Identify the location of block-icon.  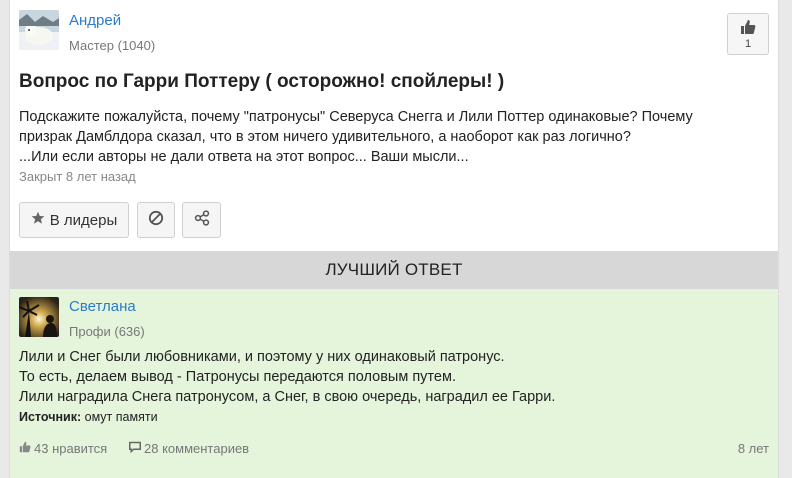
(156, 220).